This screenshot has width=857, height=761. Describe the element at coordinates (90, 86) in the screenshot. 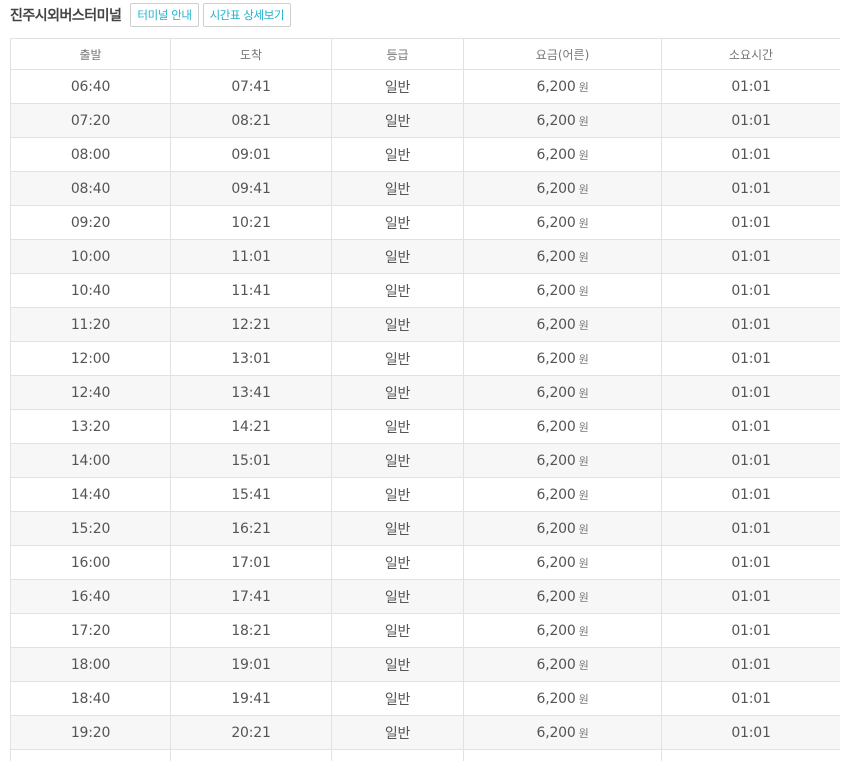

I see `depart-time-cell: 06:40` at that location.